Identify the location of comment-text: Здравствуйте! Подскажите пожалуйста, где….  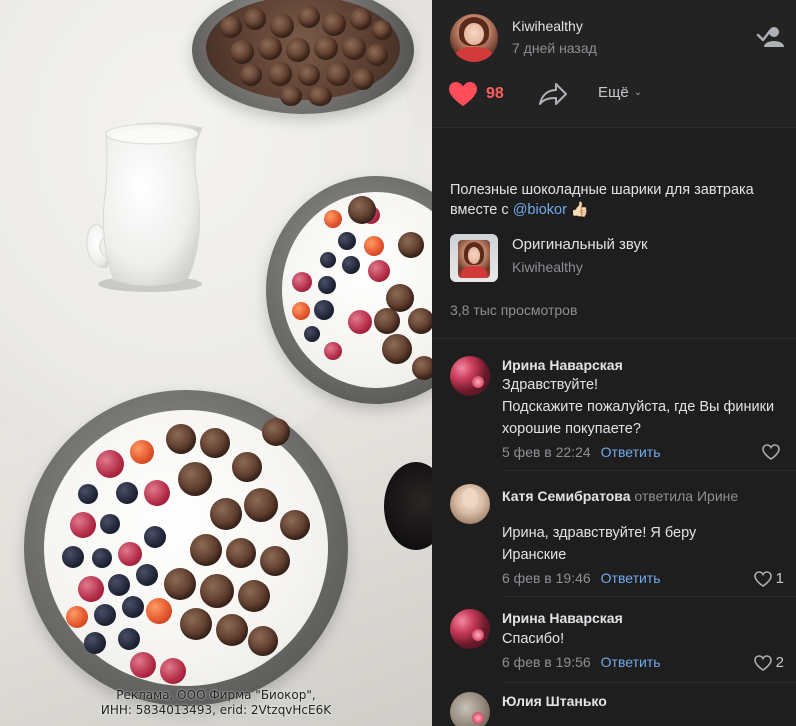
(638, 407).